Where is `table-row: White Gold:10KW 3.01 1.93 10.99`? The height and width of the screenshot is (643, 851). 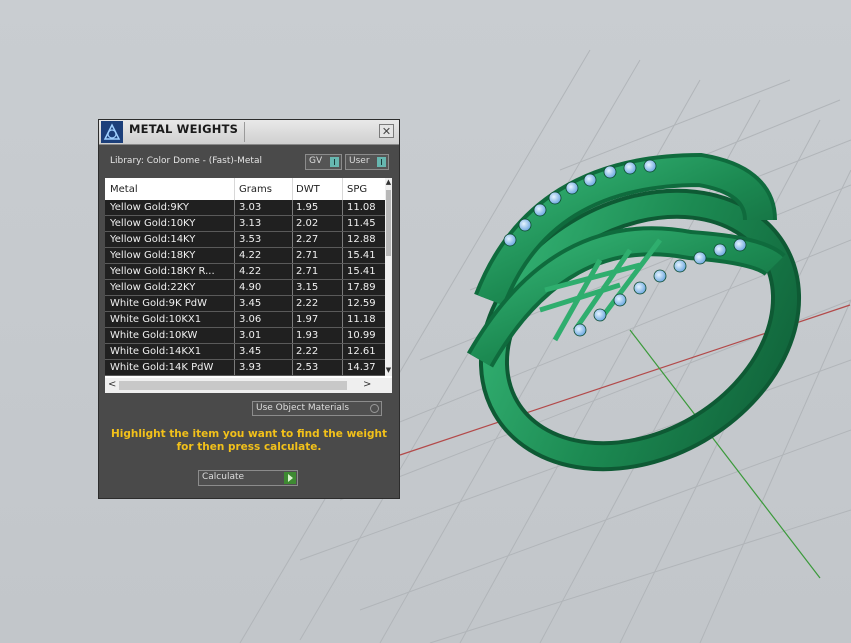
table-row: White Gold:10KW 3.01 1.93 10.99 is located at coordinates (245, 336).